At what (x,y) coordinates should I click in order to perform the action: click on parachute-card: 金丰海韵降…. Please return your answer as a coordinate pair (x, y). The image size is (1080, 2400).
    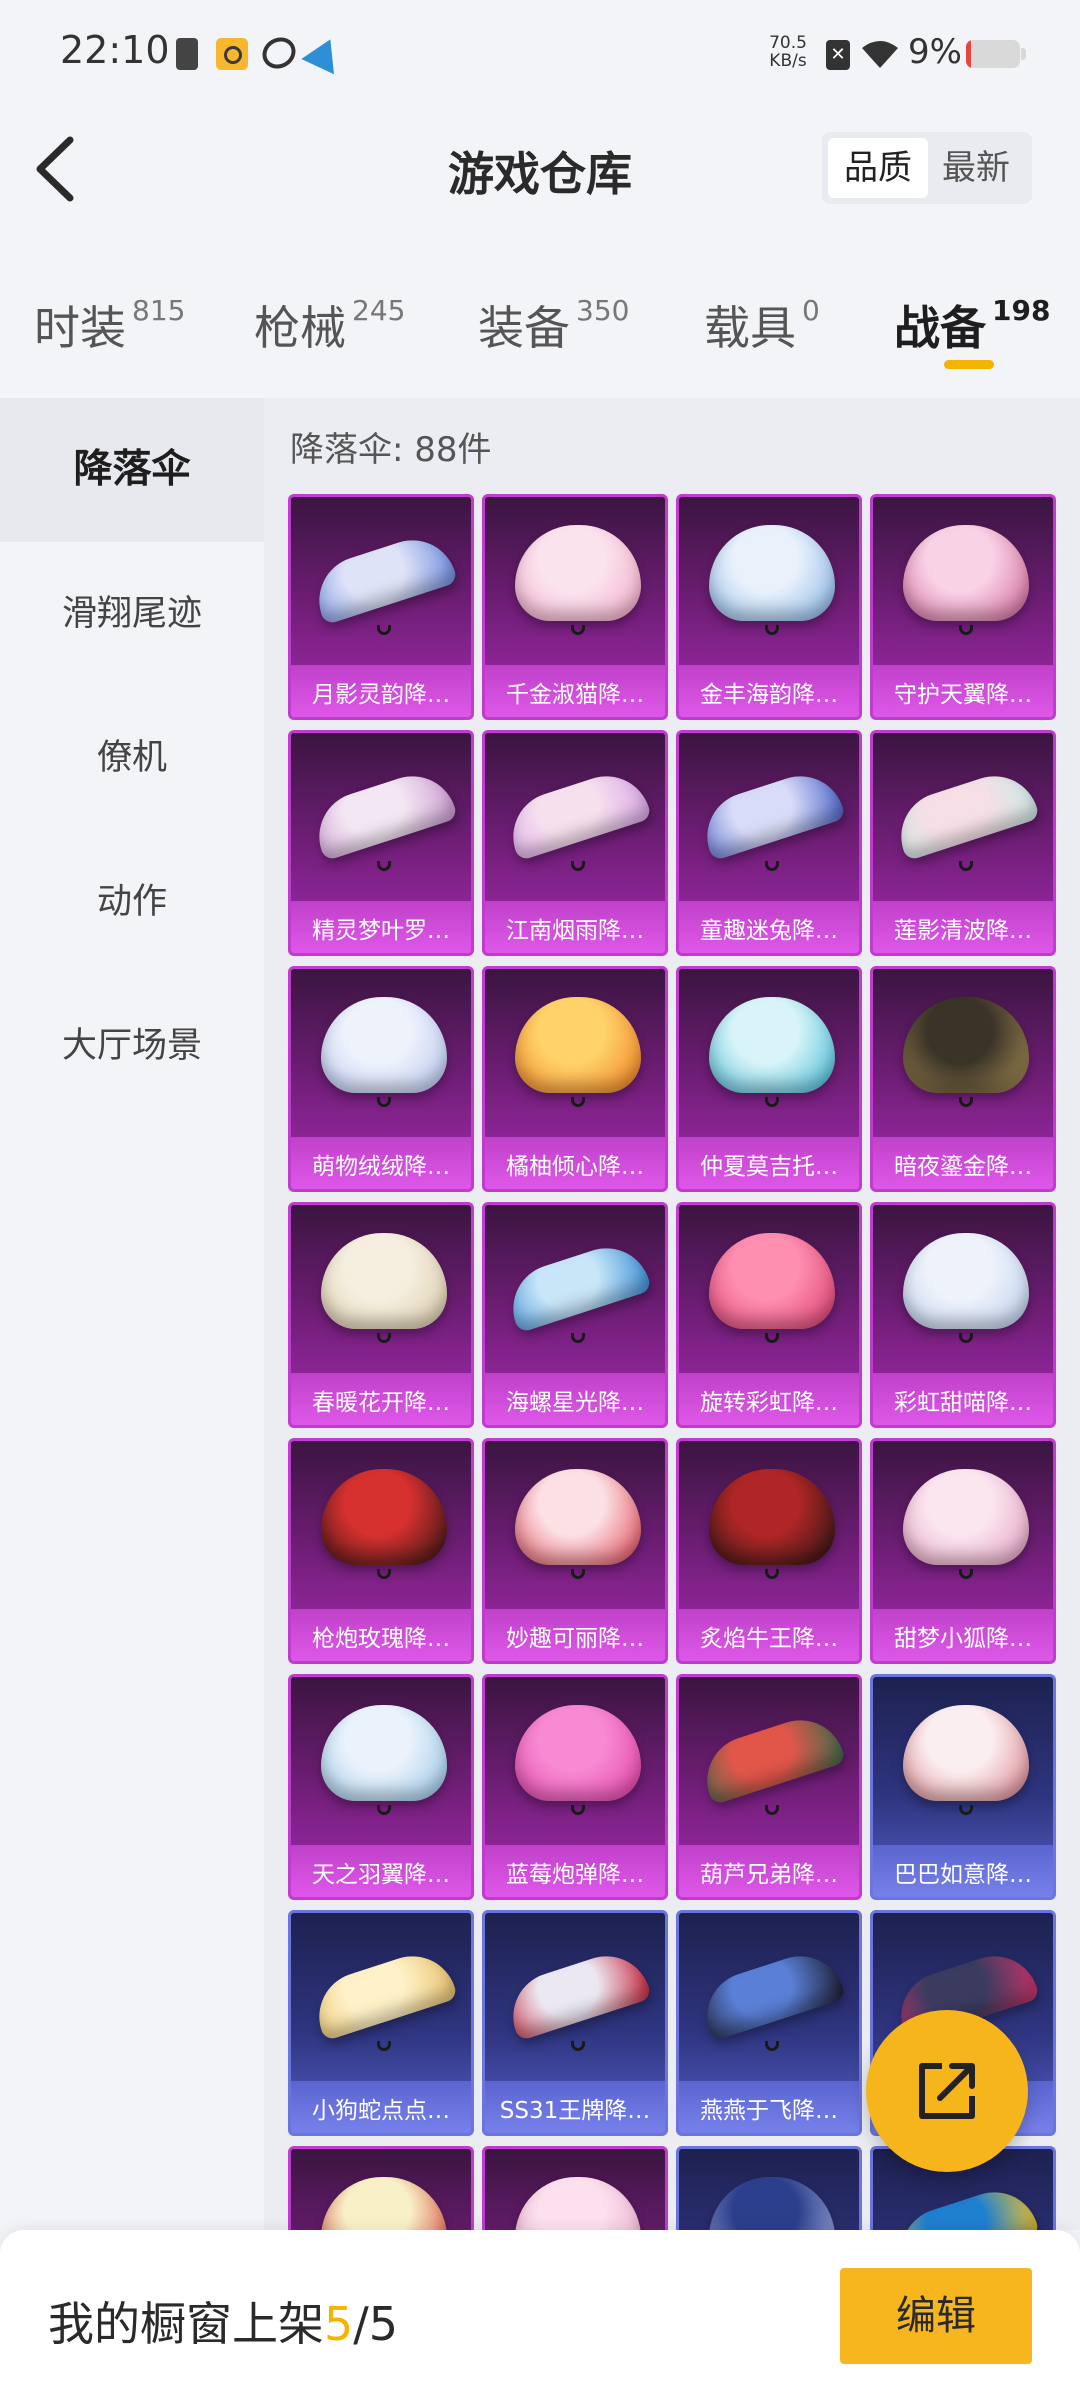
    Looking at the image, I should click on (769, 607).